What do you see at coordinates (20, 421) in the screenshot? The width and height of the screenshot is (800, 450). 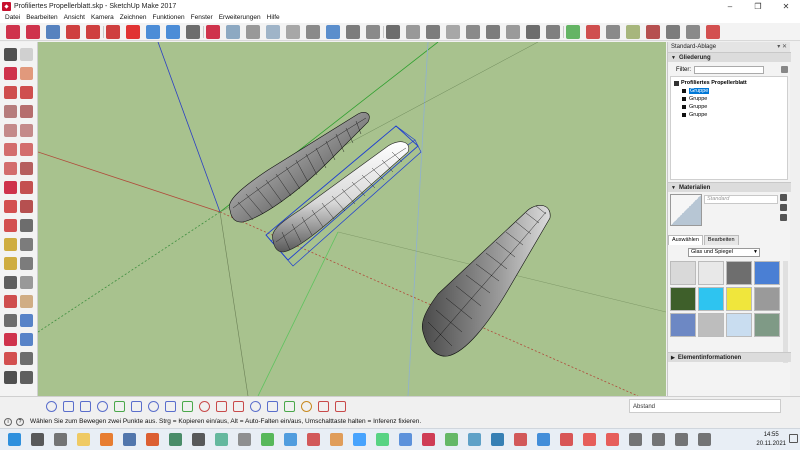 I see `help-icon: ?` at bounding box center [20, 421].